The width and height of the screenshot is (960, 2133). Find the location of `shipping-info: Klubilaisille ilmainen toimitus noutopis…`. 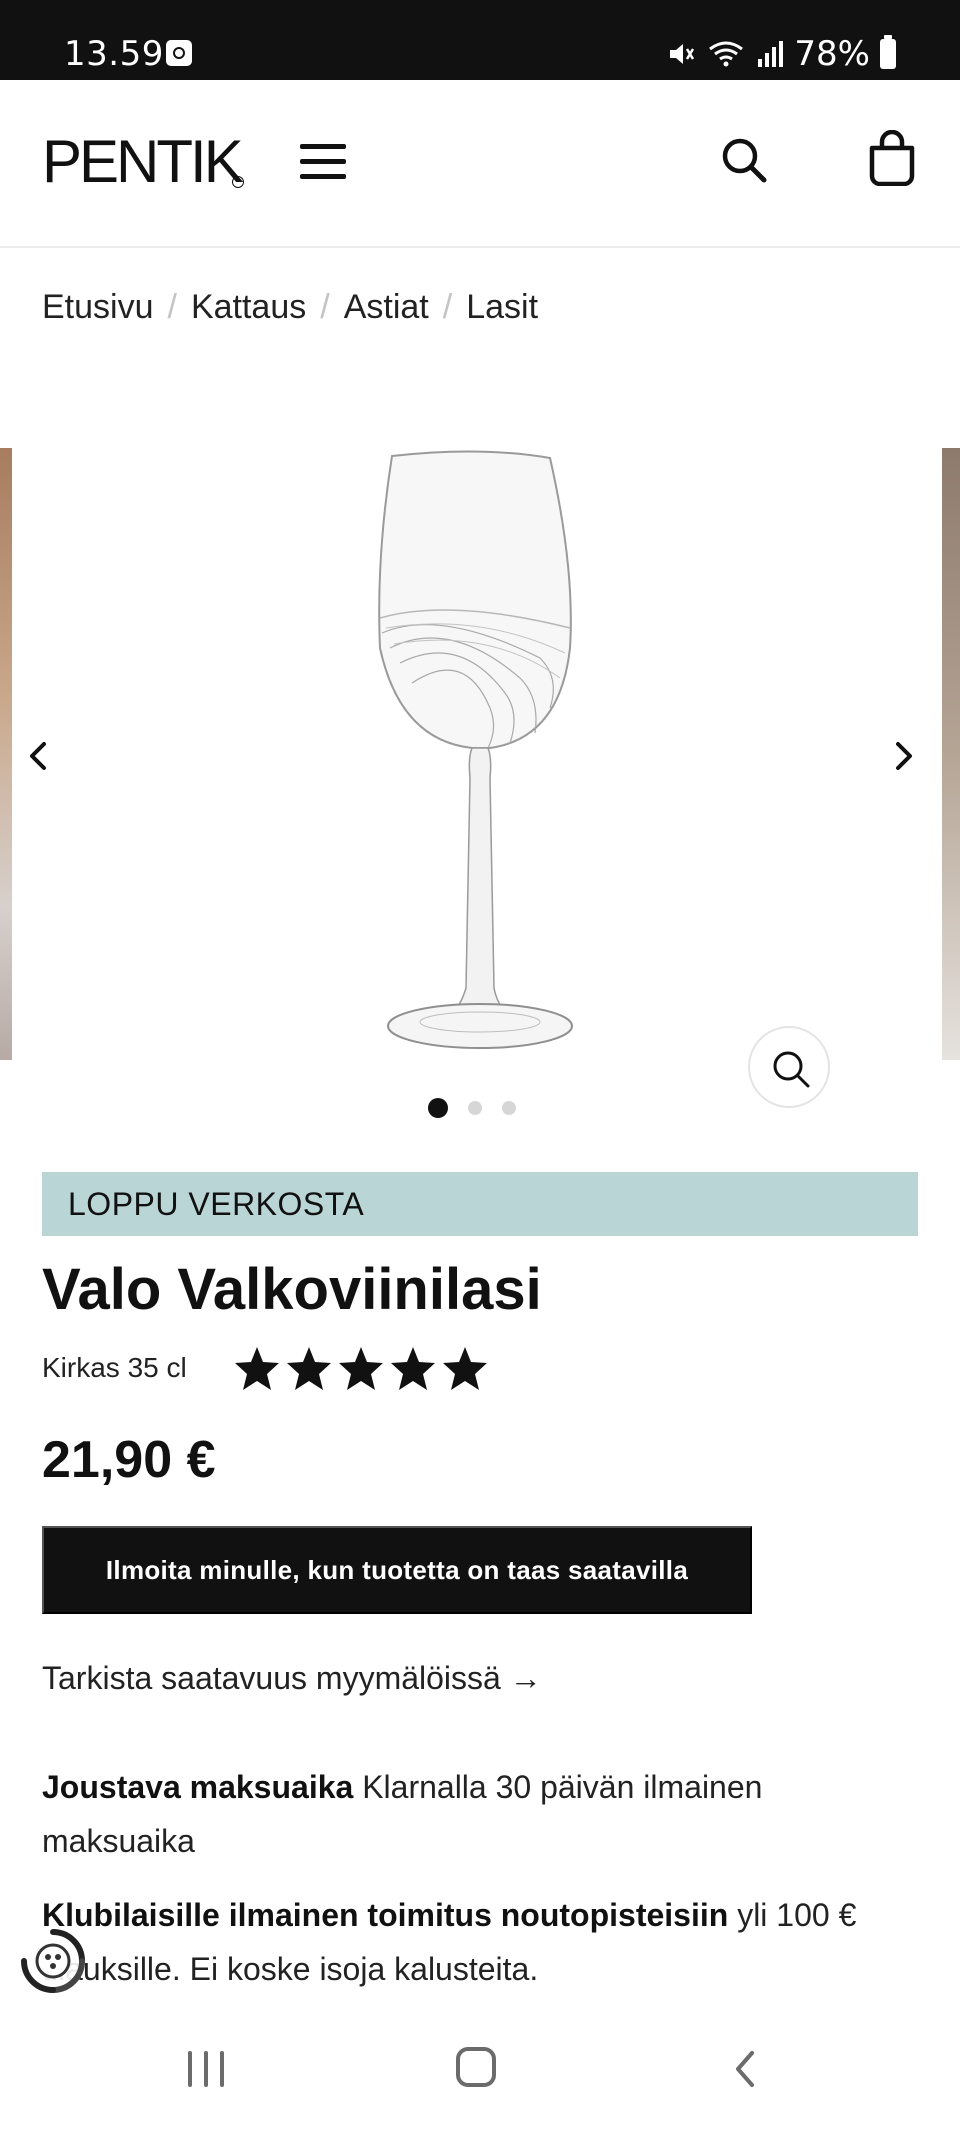

shipping-info: Klubilaisille ilmainen toimitus noutopis… is located at coordinates (477, 1942).